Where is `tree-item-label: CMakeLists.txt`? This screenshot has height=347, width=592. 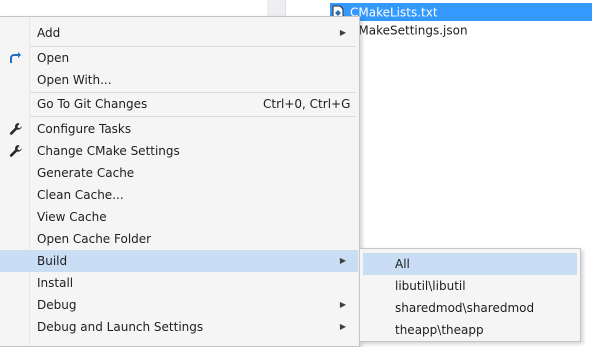
tree-item-label: CMakeLists.txt is located at coordinates (394, 12).